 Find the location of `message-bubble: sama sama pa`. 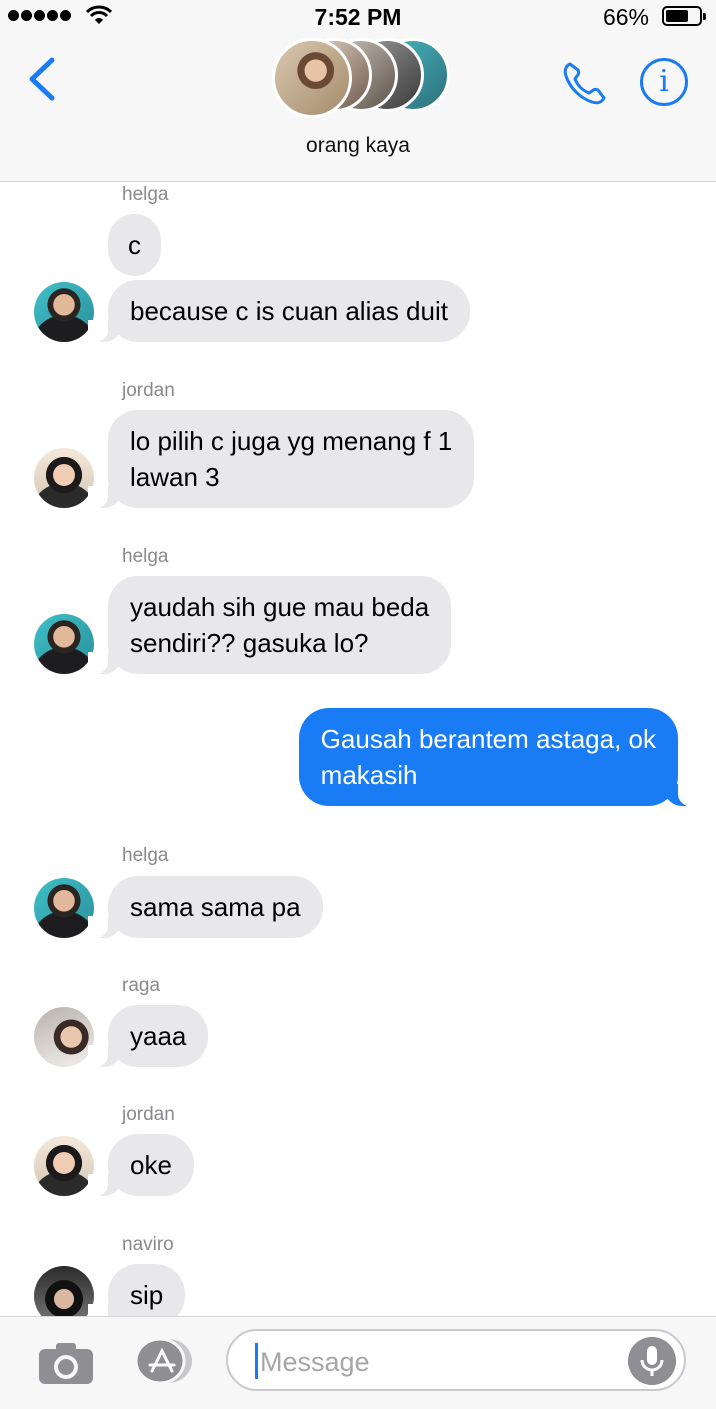

message-bubble: sama sama pa is located at coordinates (205, 907).